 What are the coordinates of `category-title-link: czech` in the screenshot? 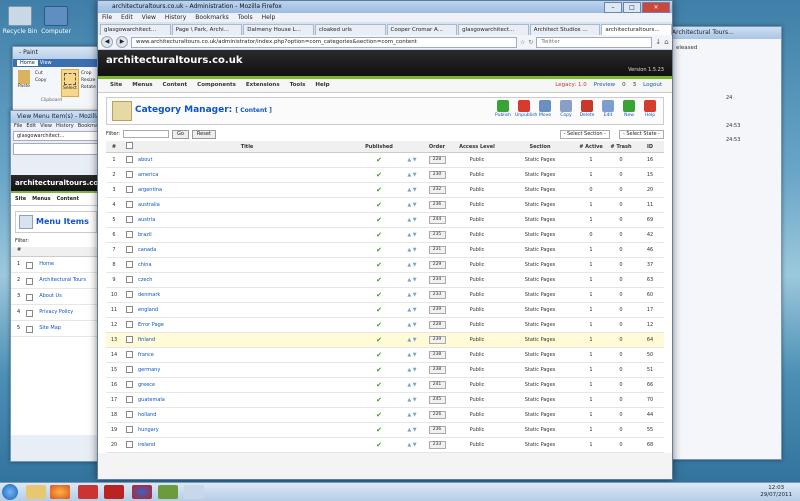 It's located at (247, 280).